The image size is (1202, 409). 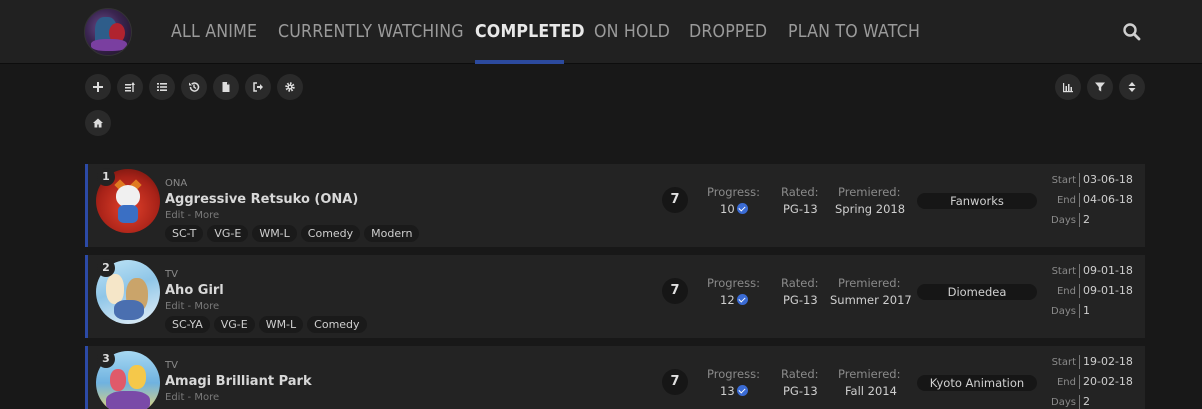 I want to click on tag: Modern, so click(x=392, y=233).